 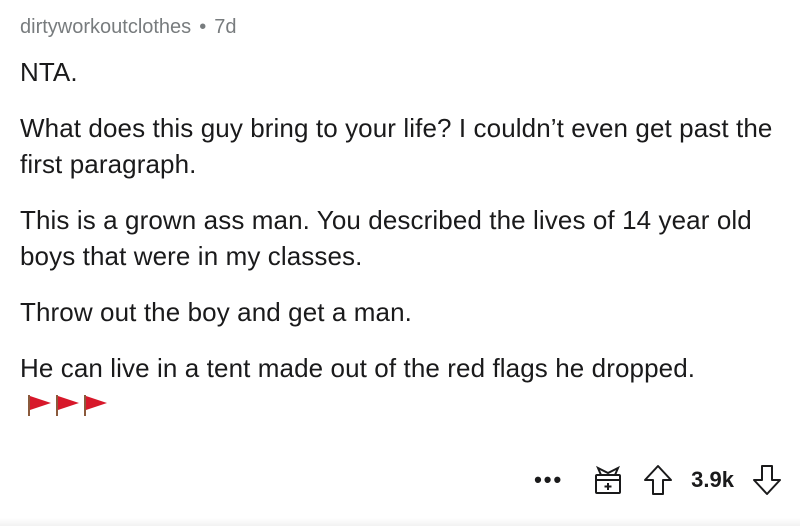 I want to click on comment-age: 7d, so click(x=225, y=27).